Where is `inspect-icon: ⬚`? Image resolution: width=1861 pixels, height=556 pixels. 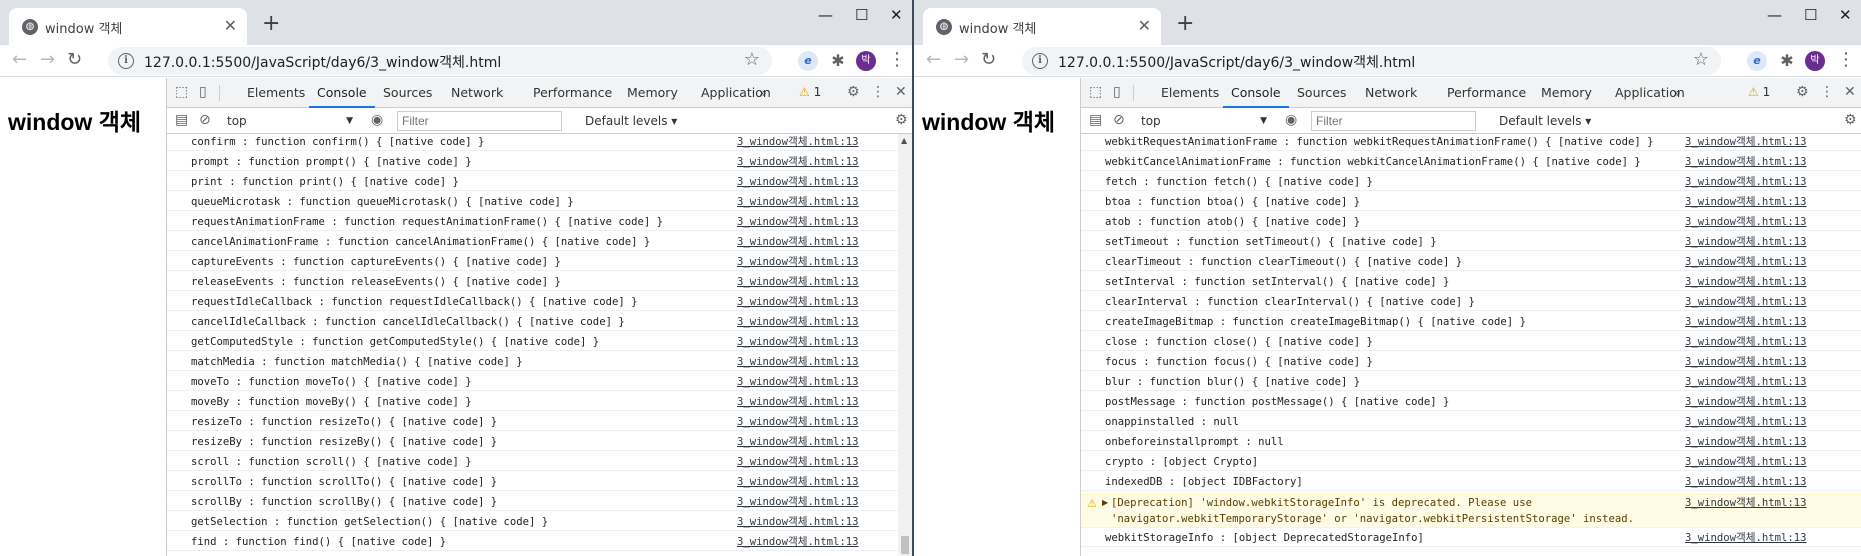
inspect-icon: ⬚ is located at coordinates (181, 92).